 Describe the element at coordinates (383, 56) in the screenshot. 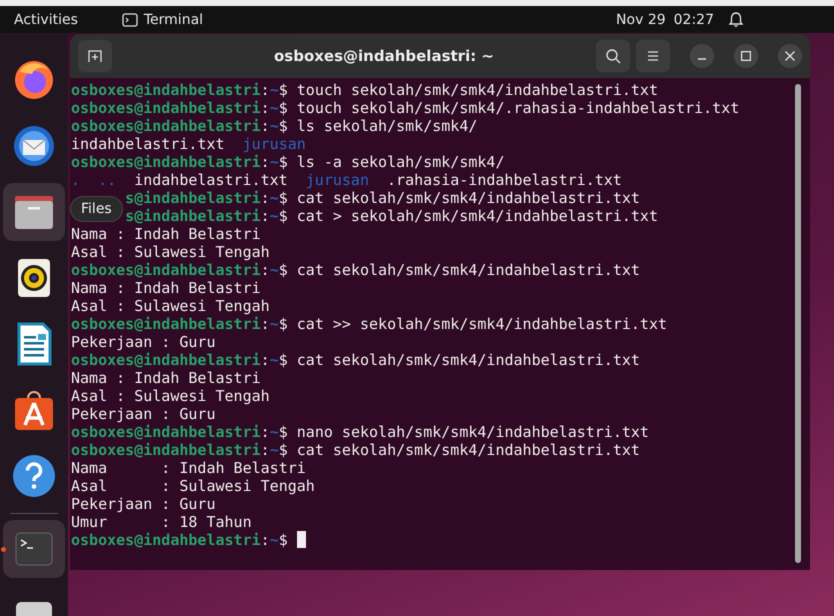

I see `window-title: osboxes@indahbelastri: ~` at that location.